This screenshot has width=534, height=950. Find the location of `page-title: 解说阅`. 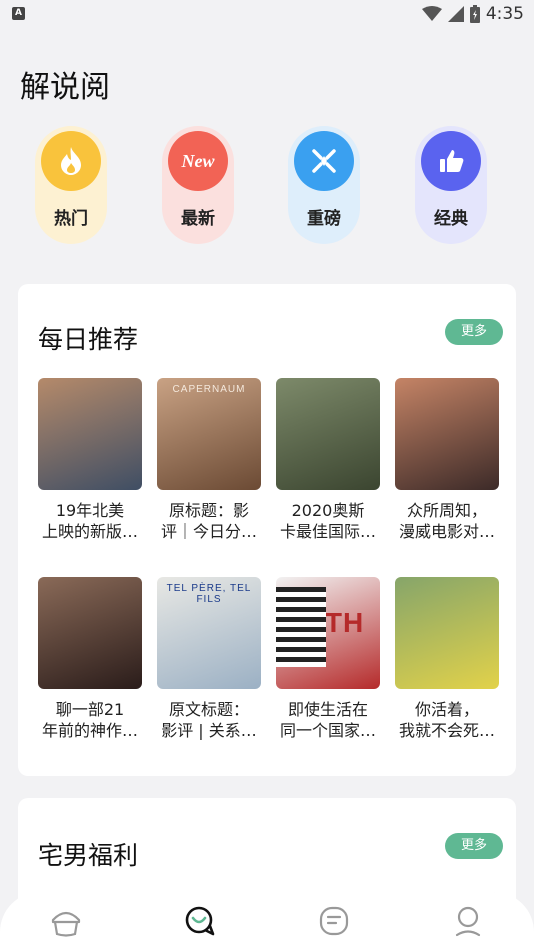

page-title: 解说阅 is located at coordinates (65, 87).